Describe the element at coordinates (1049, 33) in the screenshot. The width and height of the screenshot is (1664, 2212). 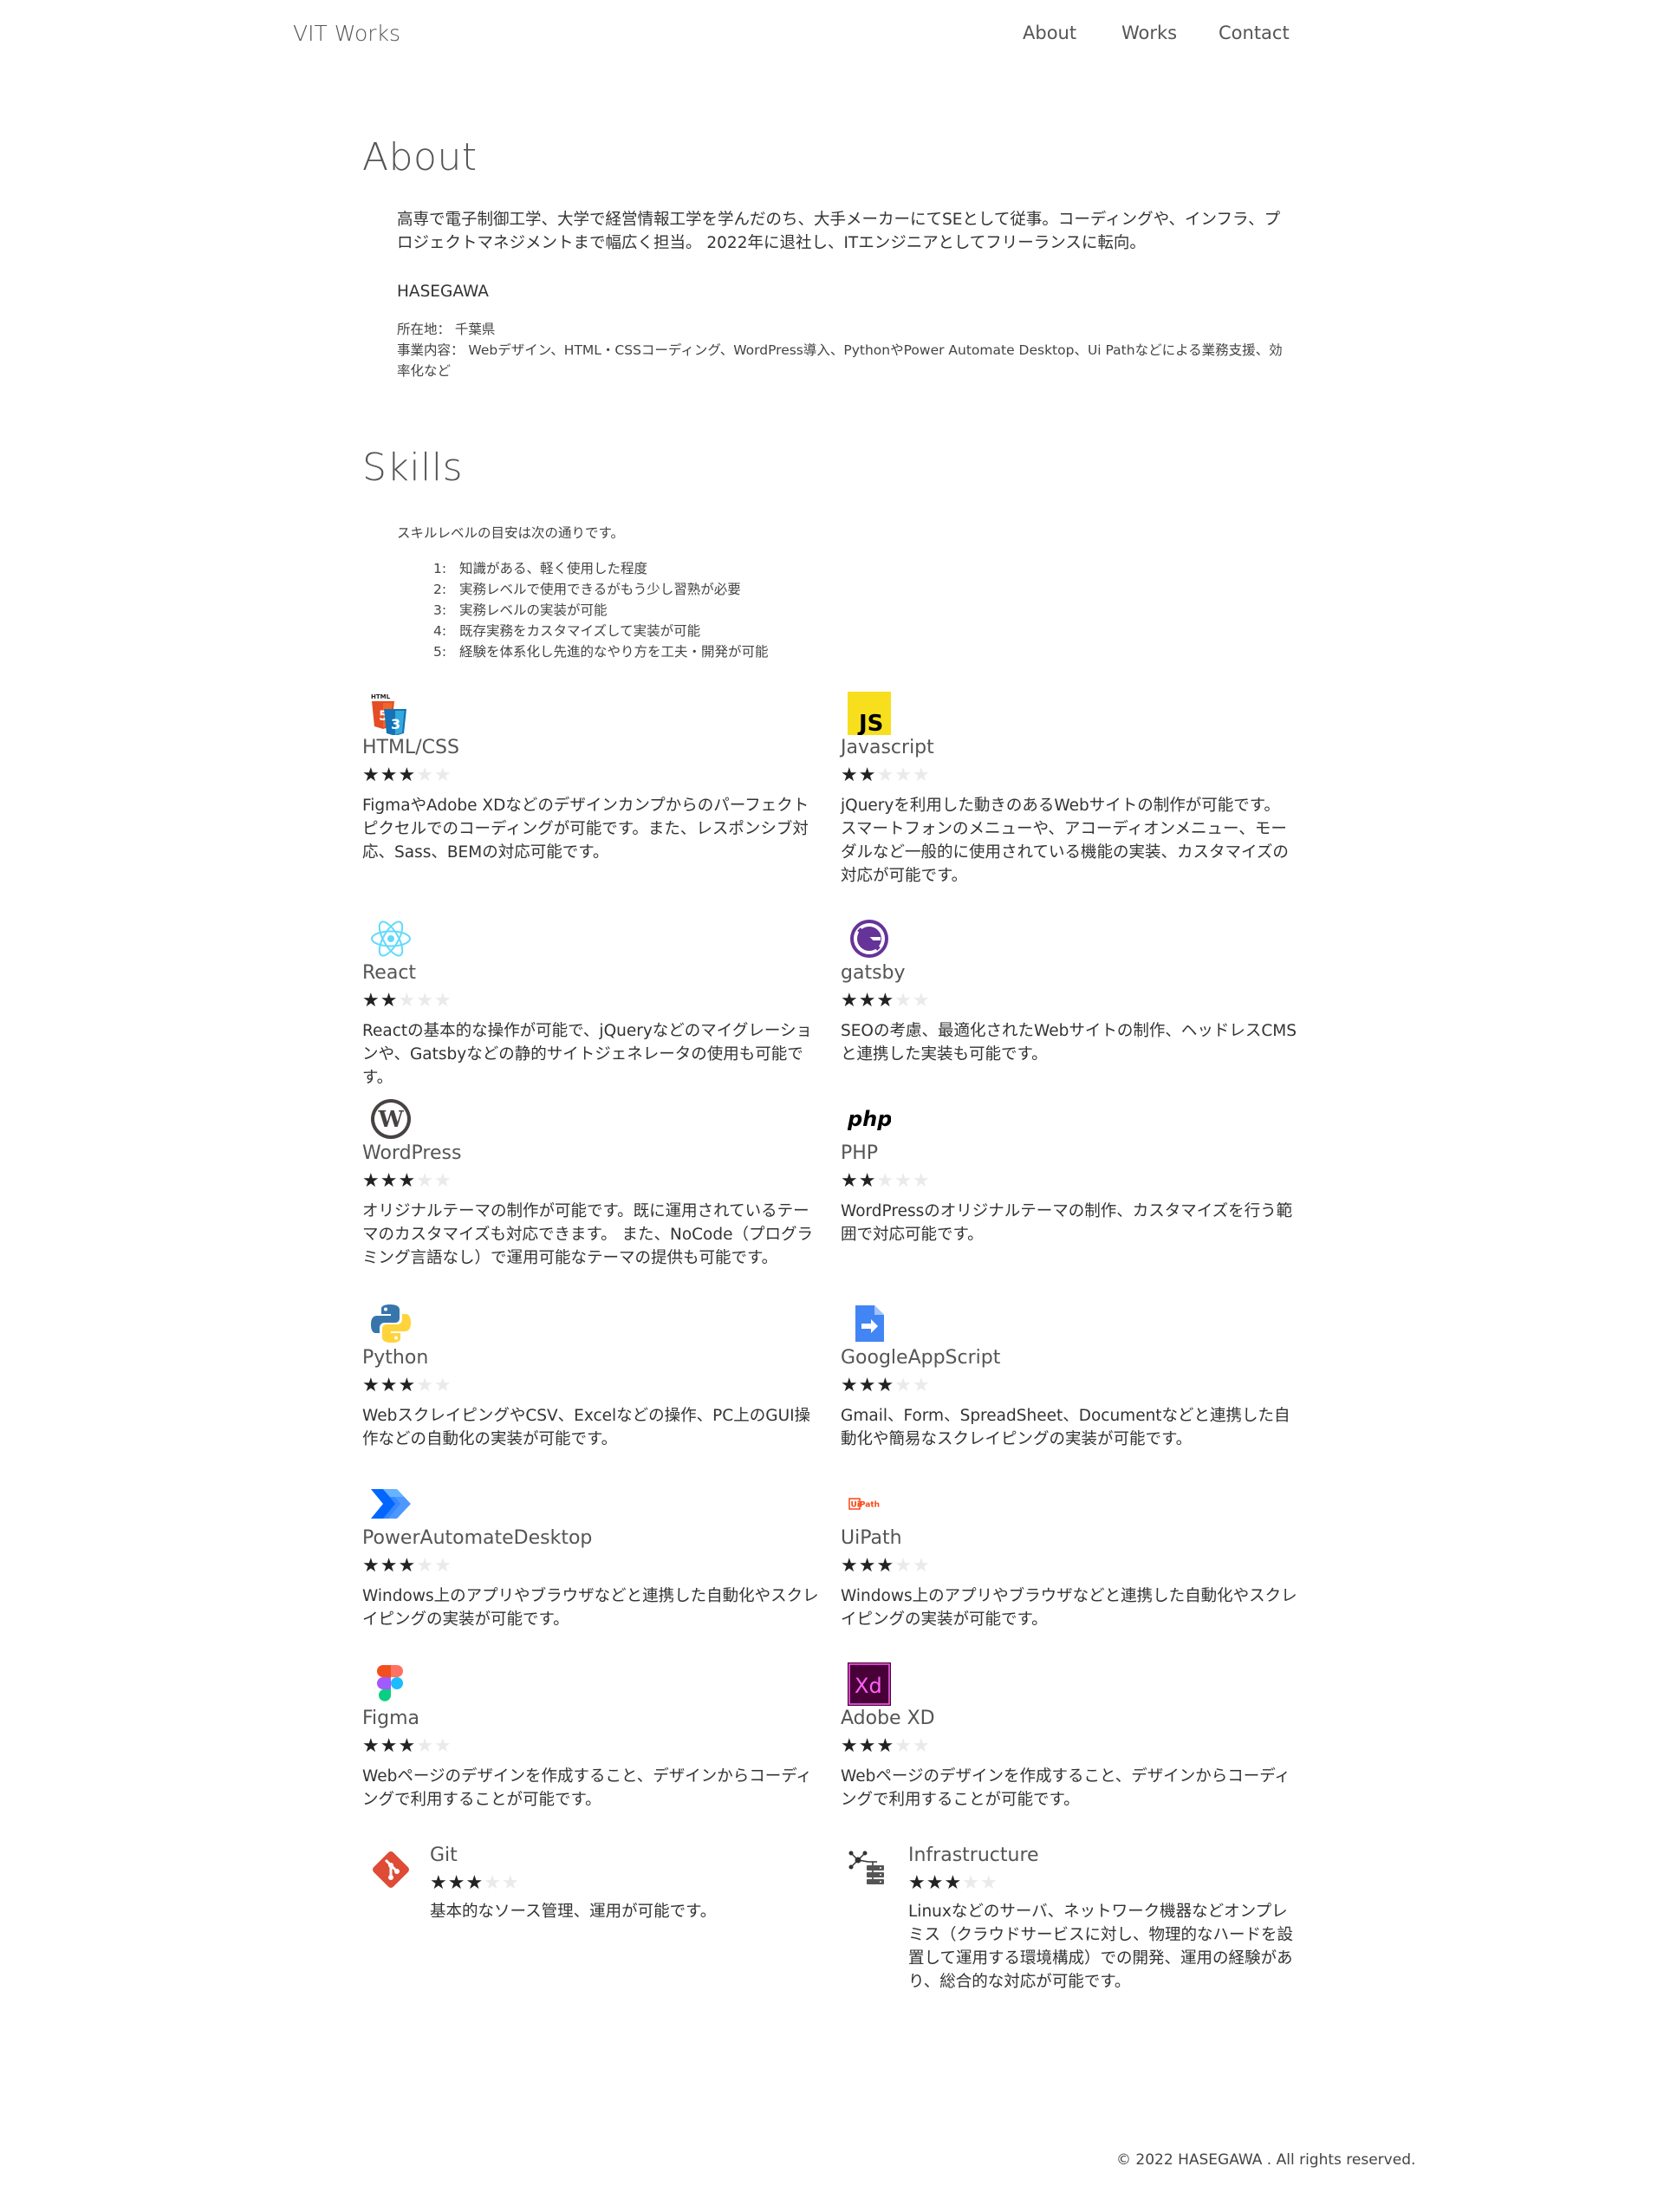
I see `nav-about-link: About` at that location.